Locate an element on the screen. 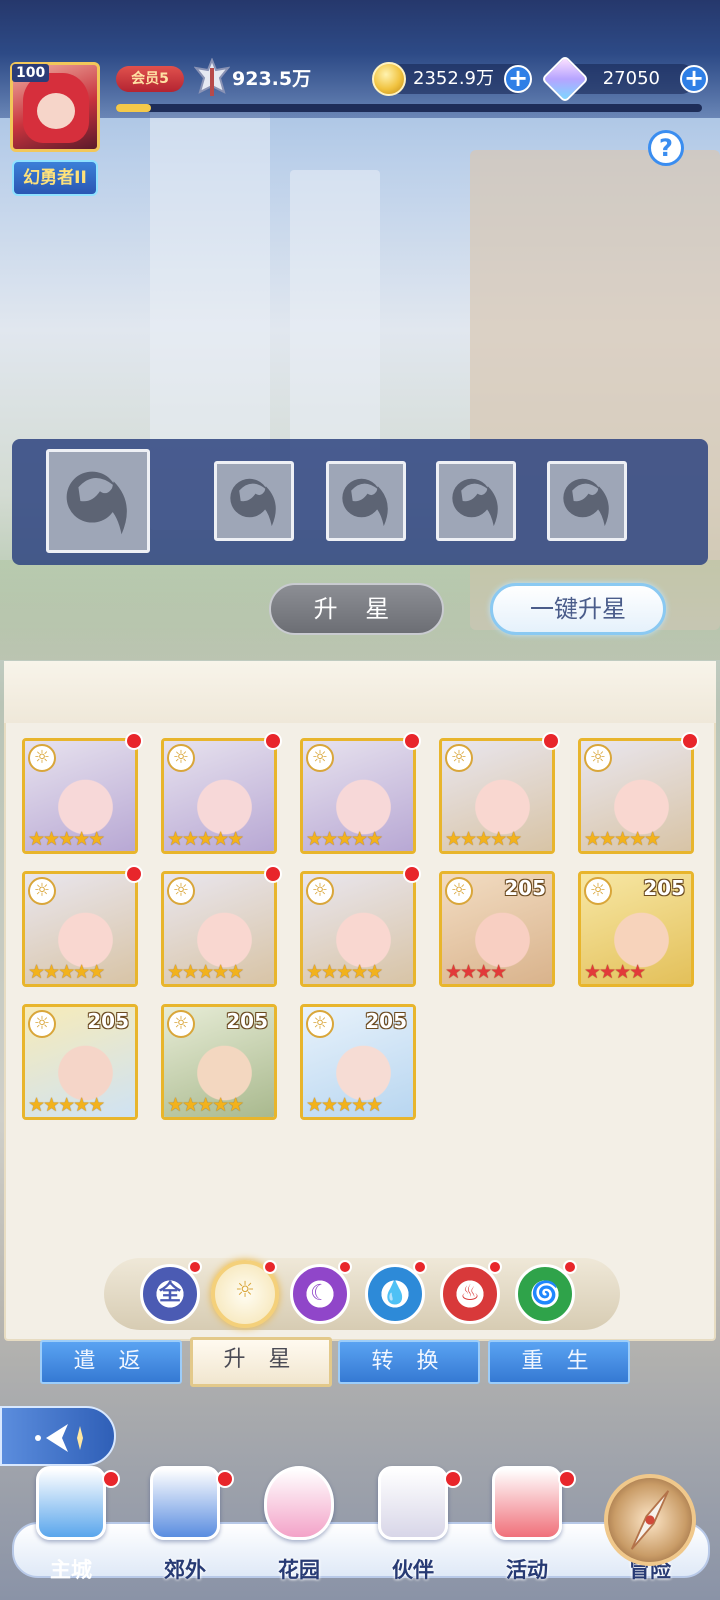 The width and height of the screenshot is (720, 1600). nav-label: 伙伴 is located at coordinates (413, 1570).